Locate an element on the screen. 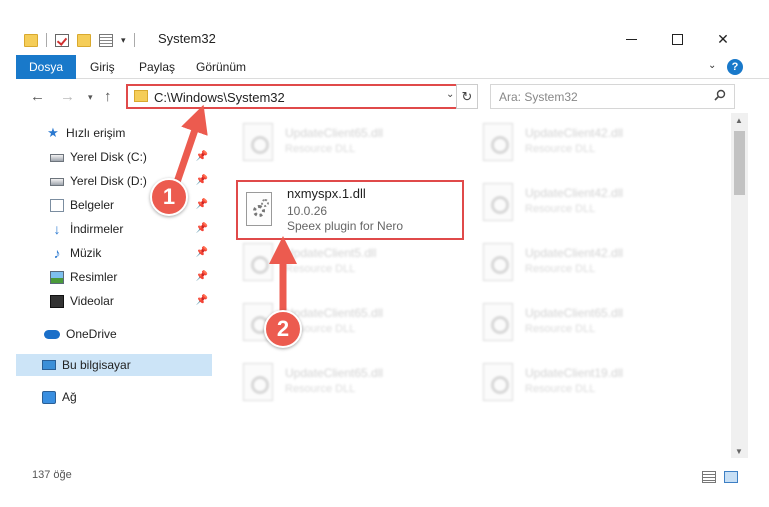  search-placeholder: Ara: System32 is located at coordinates (538, 97).